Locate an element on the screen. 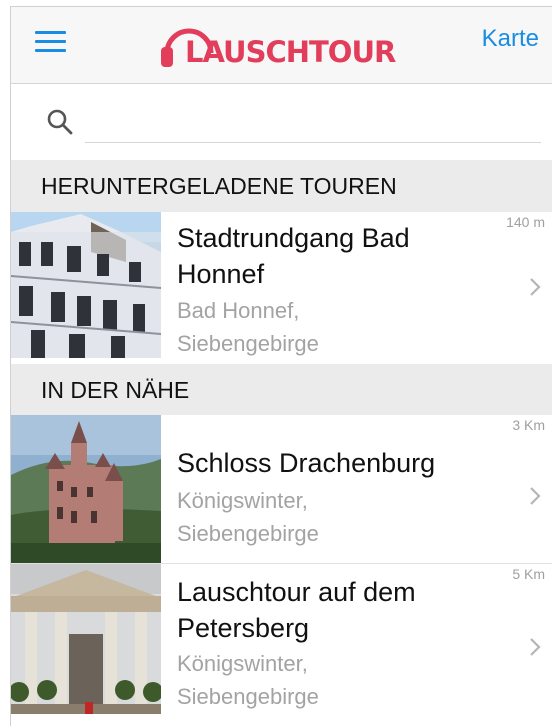 This screenshot has width=552, height=726. distance-label: 3 Km is located at coordinates (528, 425).